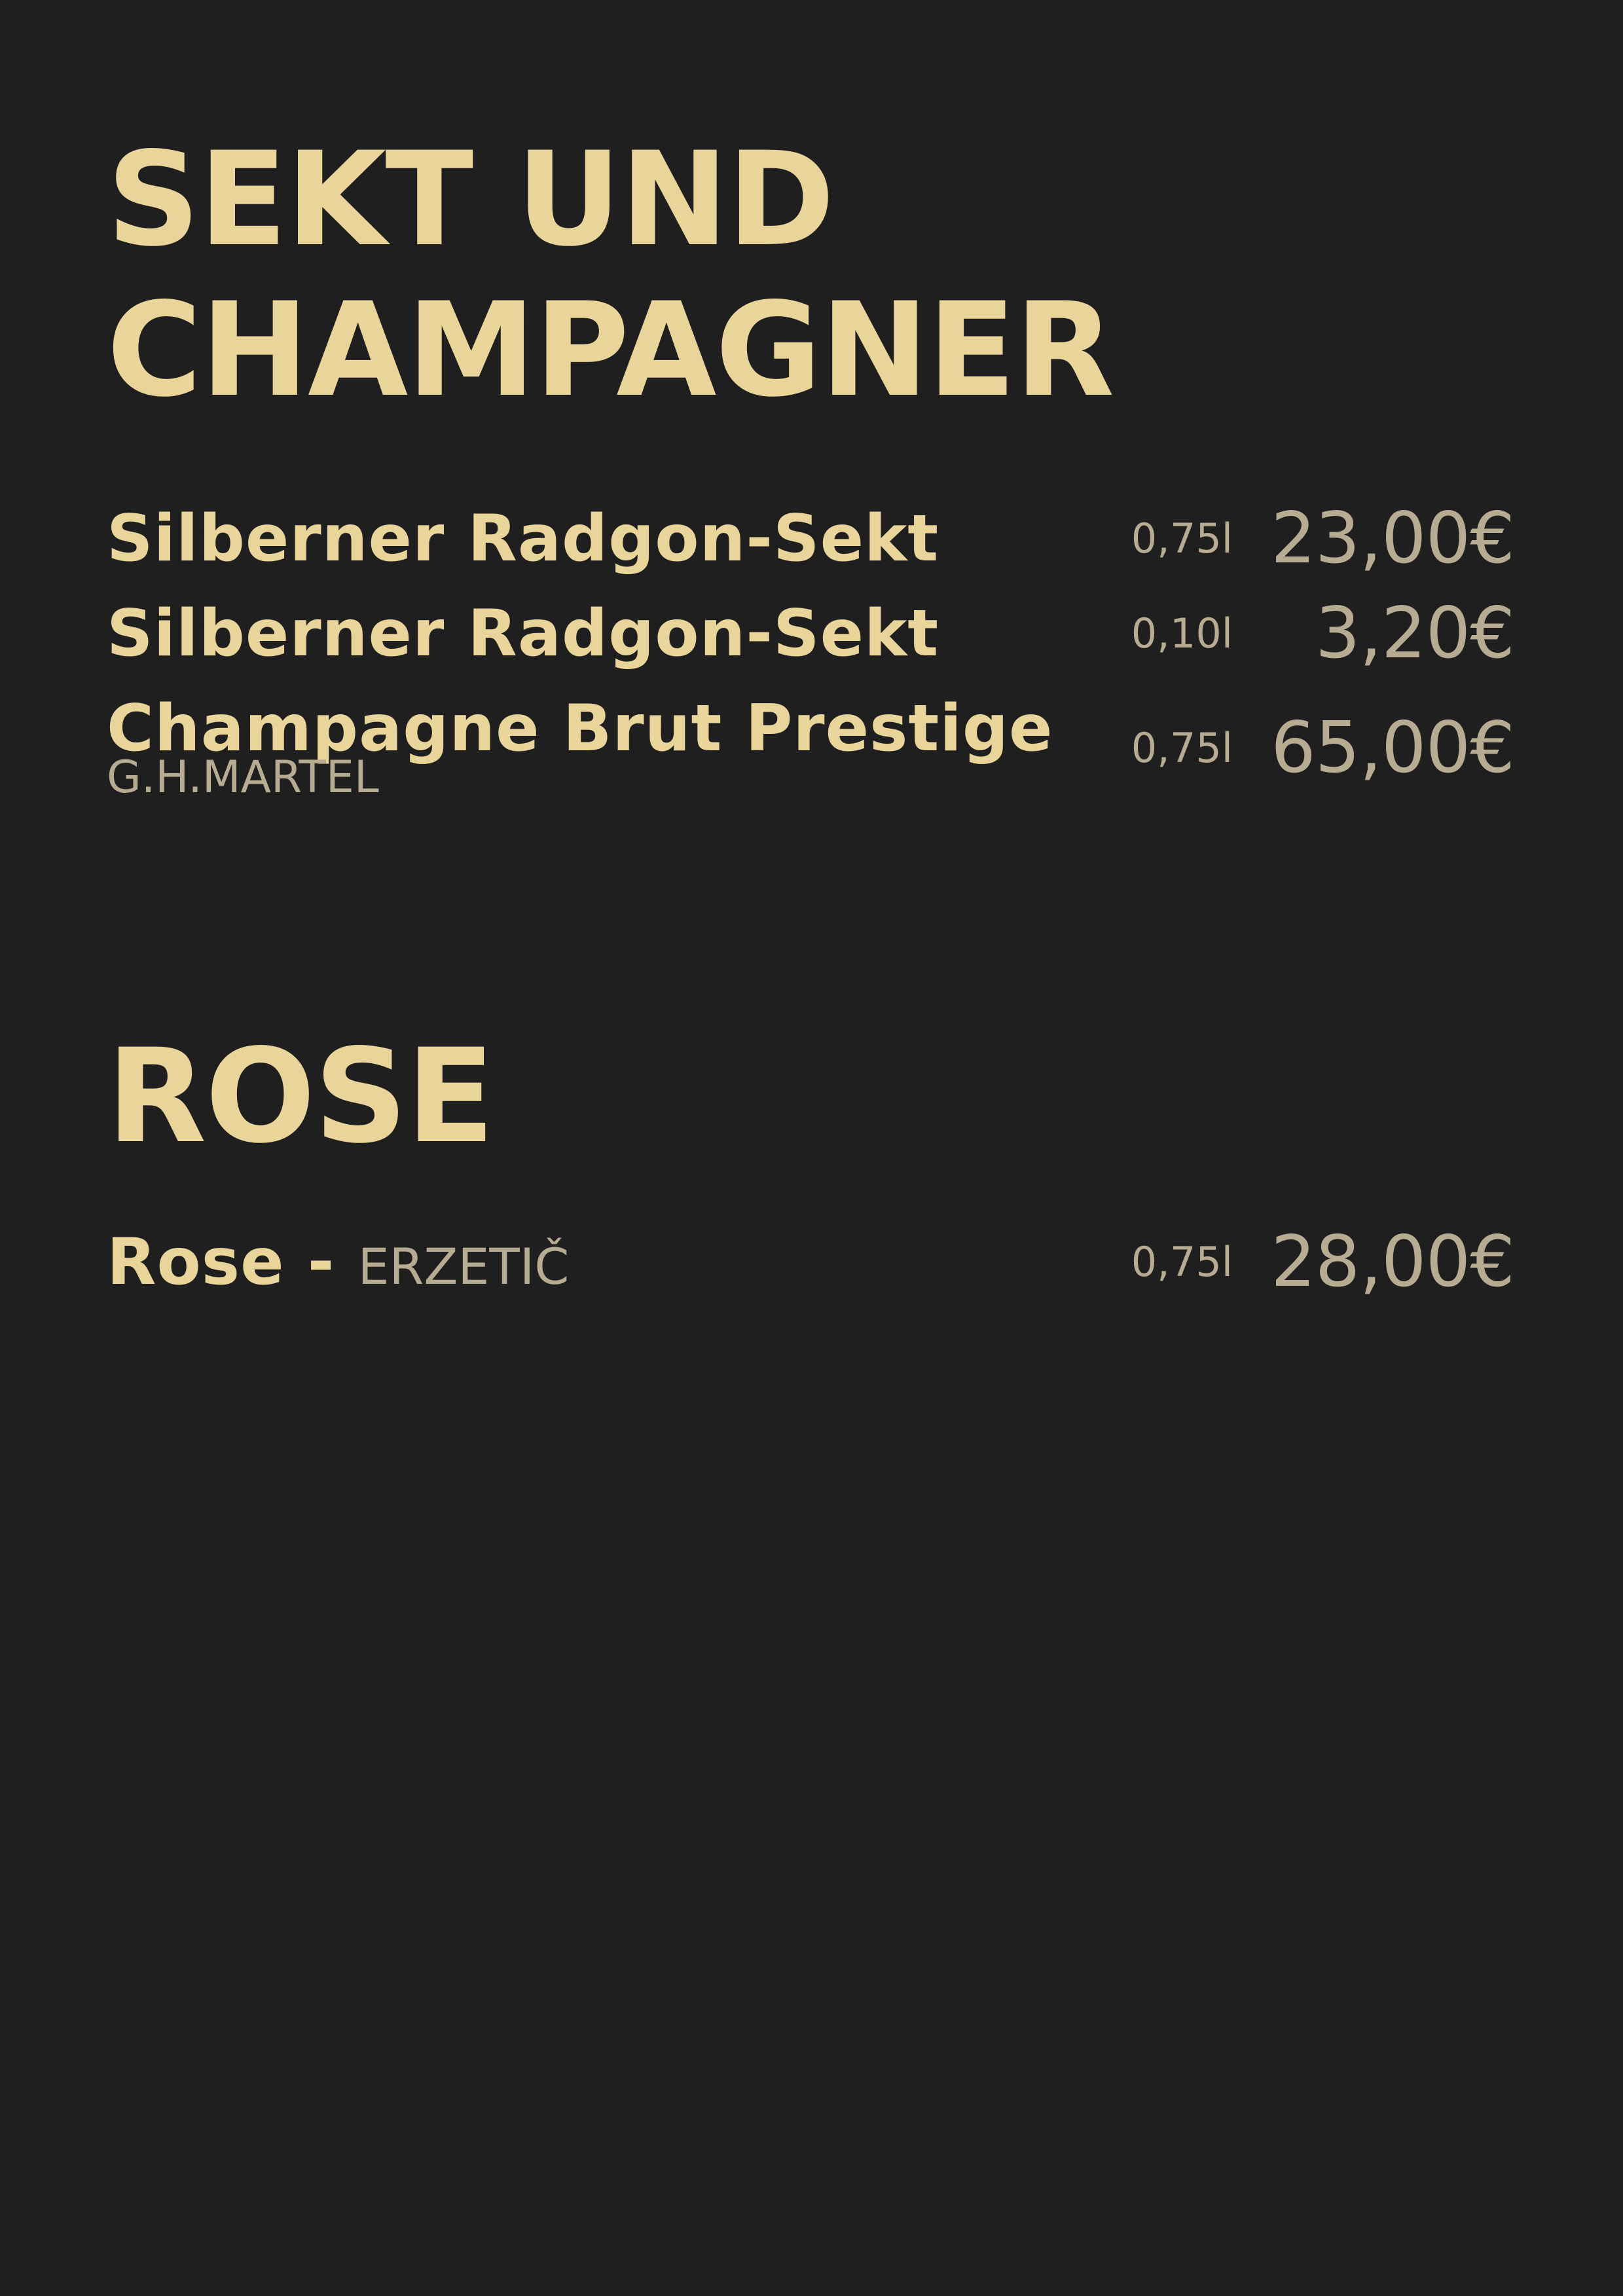  Describe the element at coordinates (1182, 633) in the screenshot. I see `item-volume: 0,10l` at that location.